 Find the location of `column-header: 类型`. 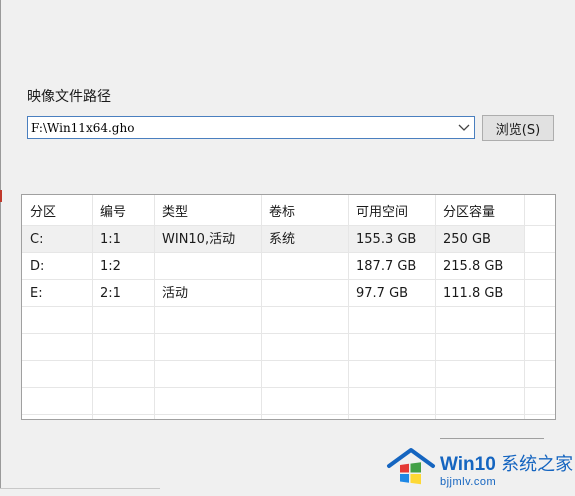

column-header: 类型 is located at coordinates (207, 212).